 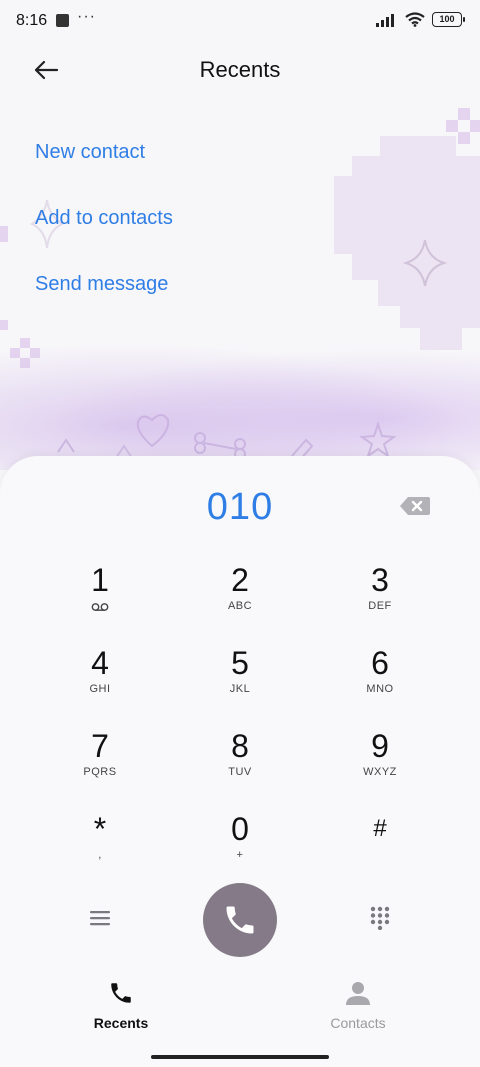 I want to click on key-letters: MNO, so click(x=380, y=689).